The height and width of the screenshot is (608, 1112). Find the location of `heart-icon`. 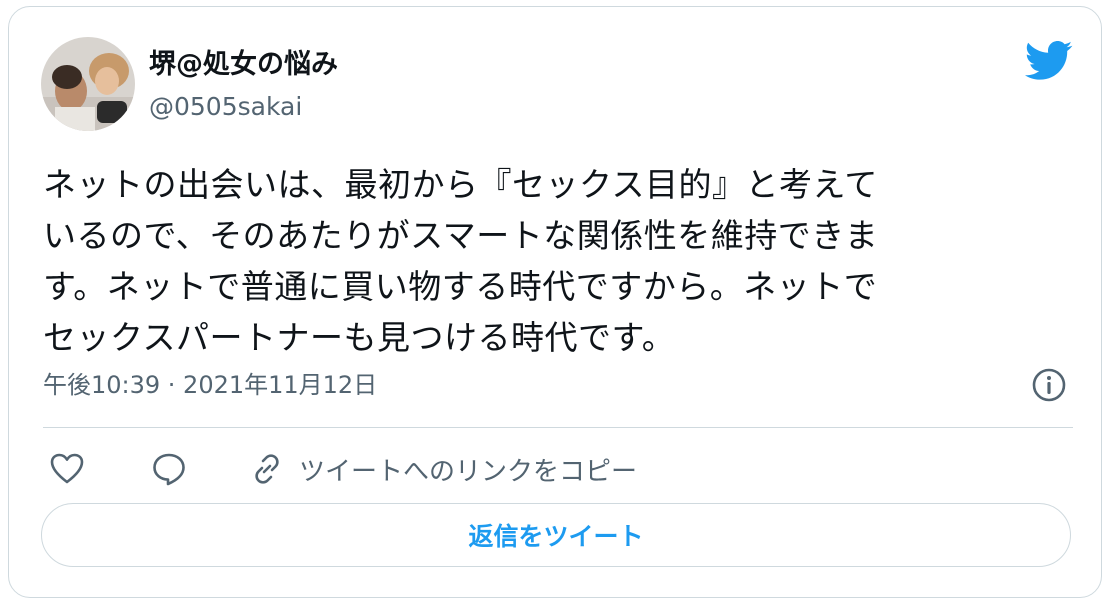

heart-icon is located at coordinates (67, 469).